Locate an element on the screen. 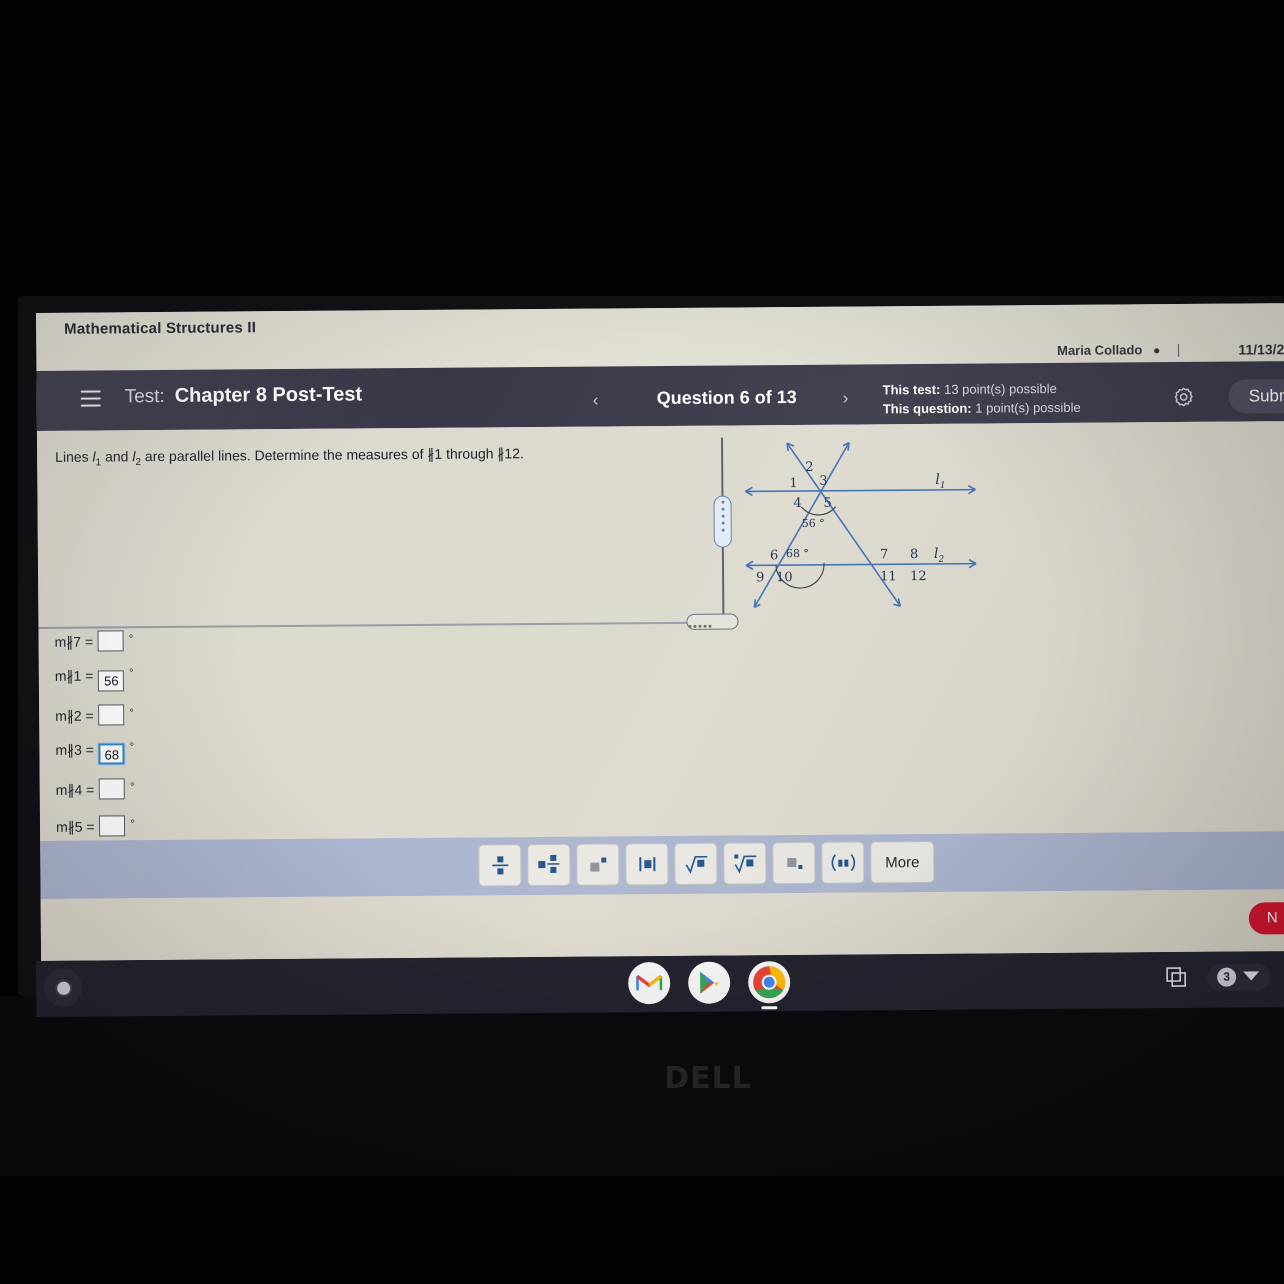  question-counter: Question 6 of 13 is located at coordinates (726, 398).